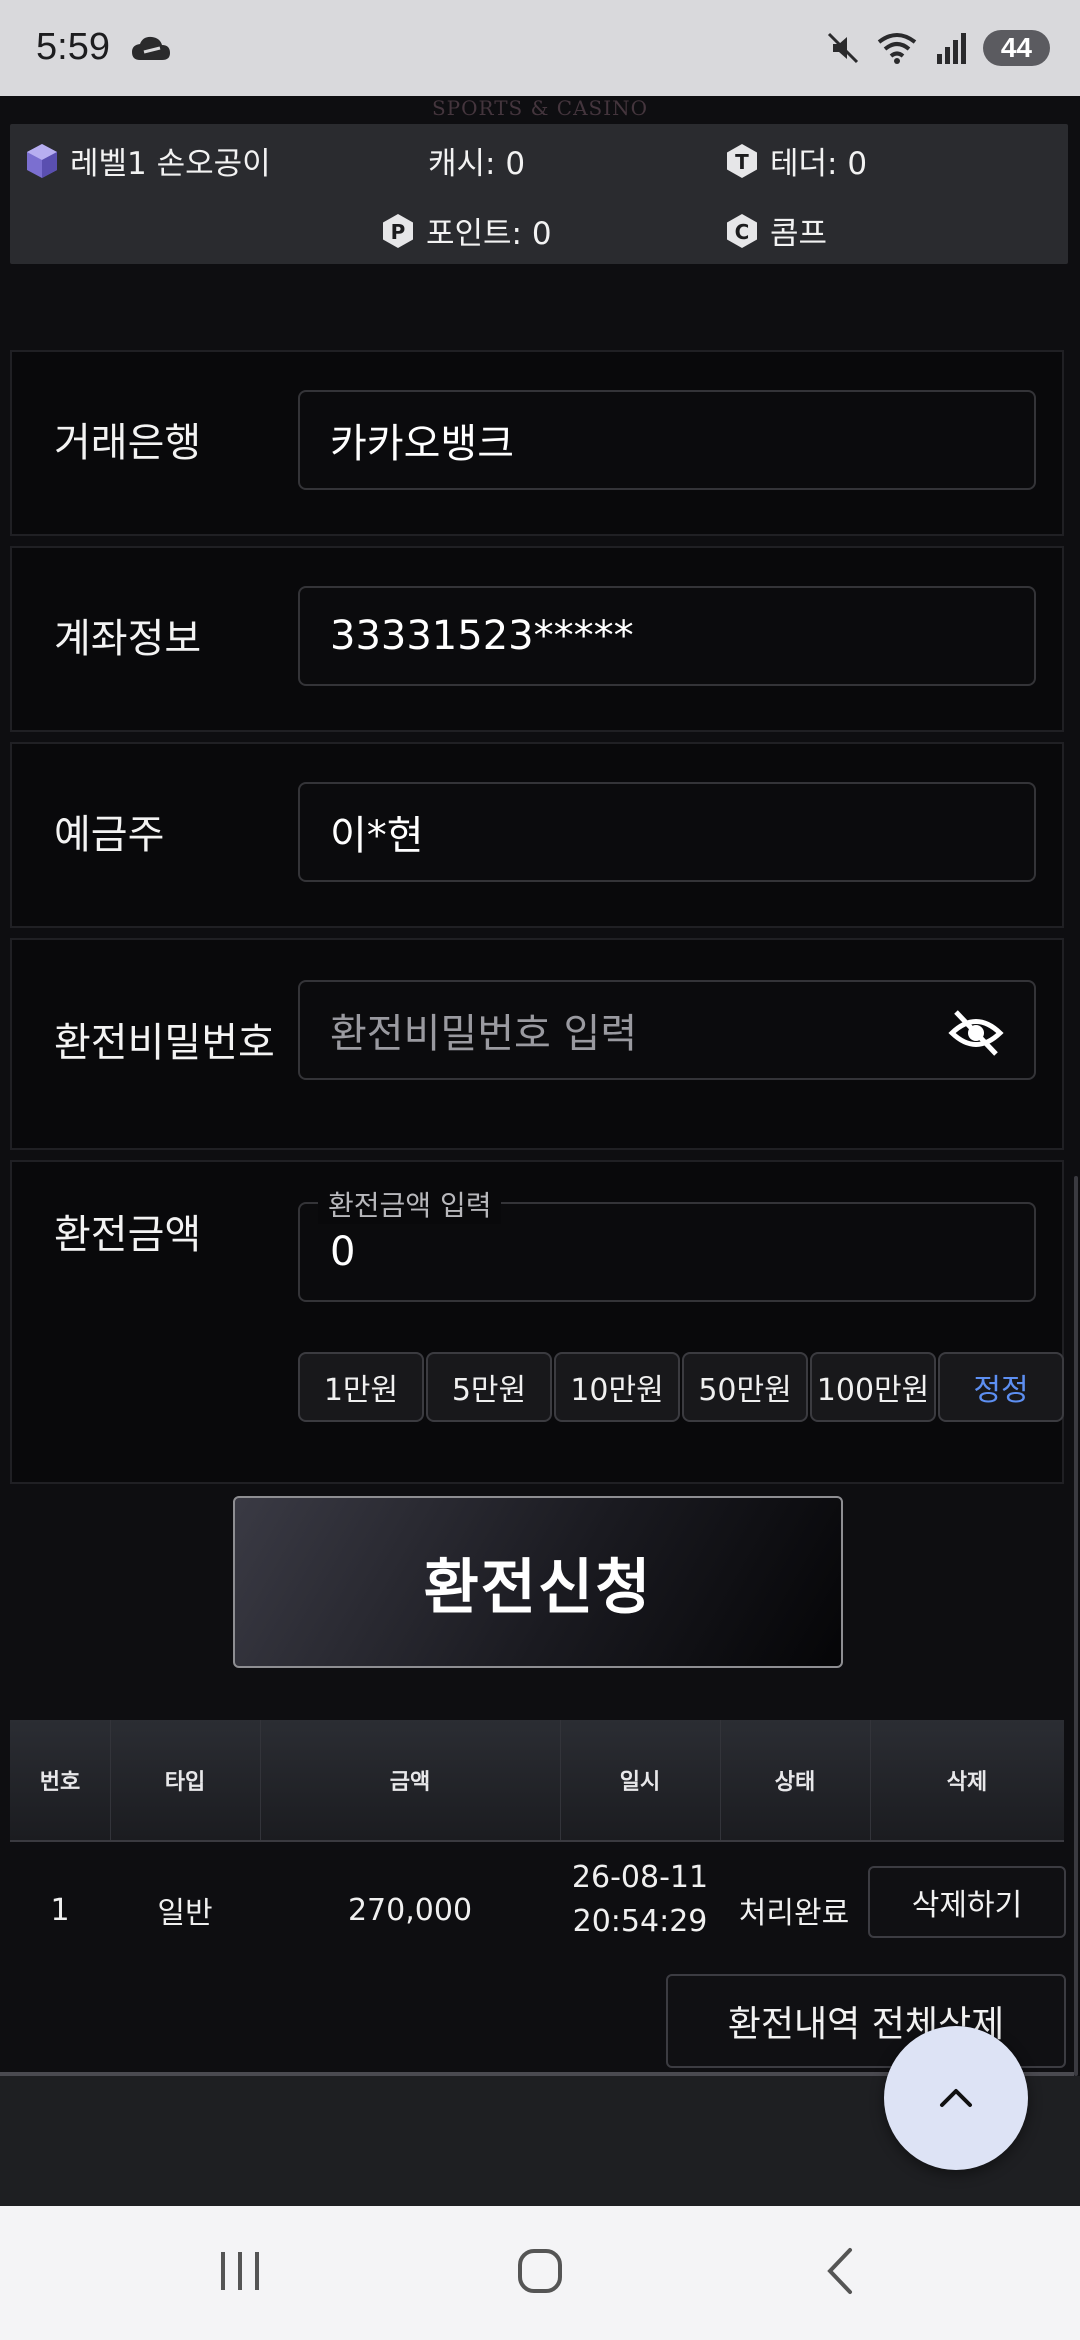 The image size is (1080, 2340). Describe the element at coordinates (976, 1033) in the screenshot. I see `eye-off-icon` at that location.